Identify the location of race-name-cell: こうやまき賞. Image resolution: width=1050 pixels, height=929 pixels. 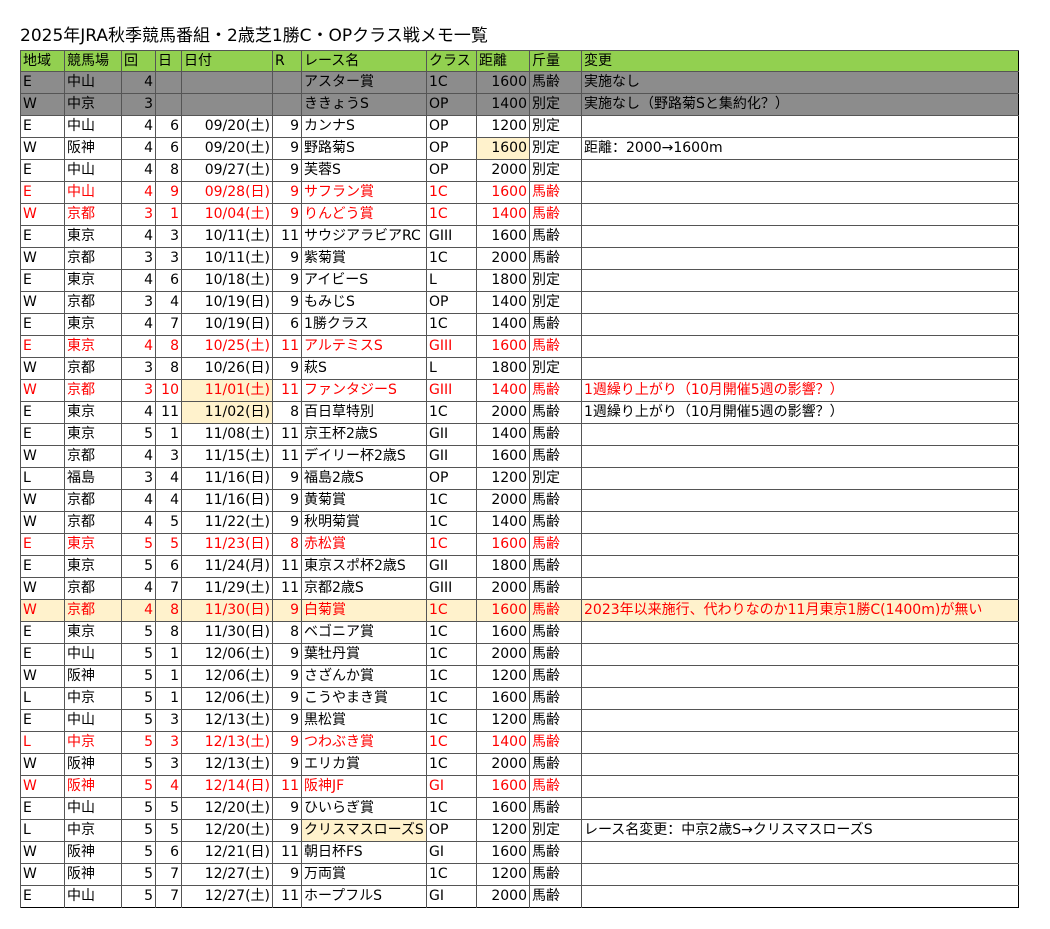
(364, 698).